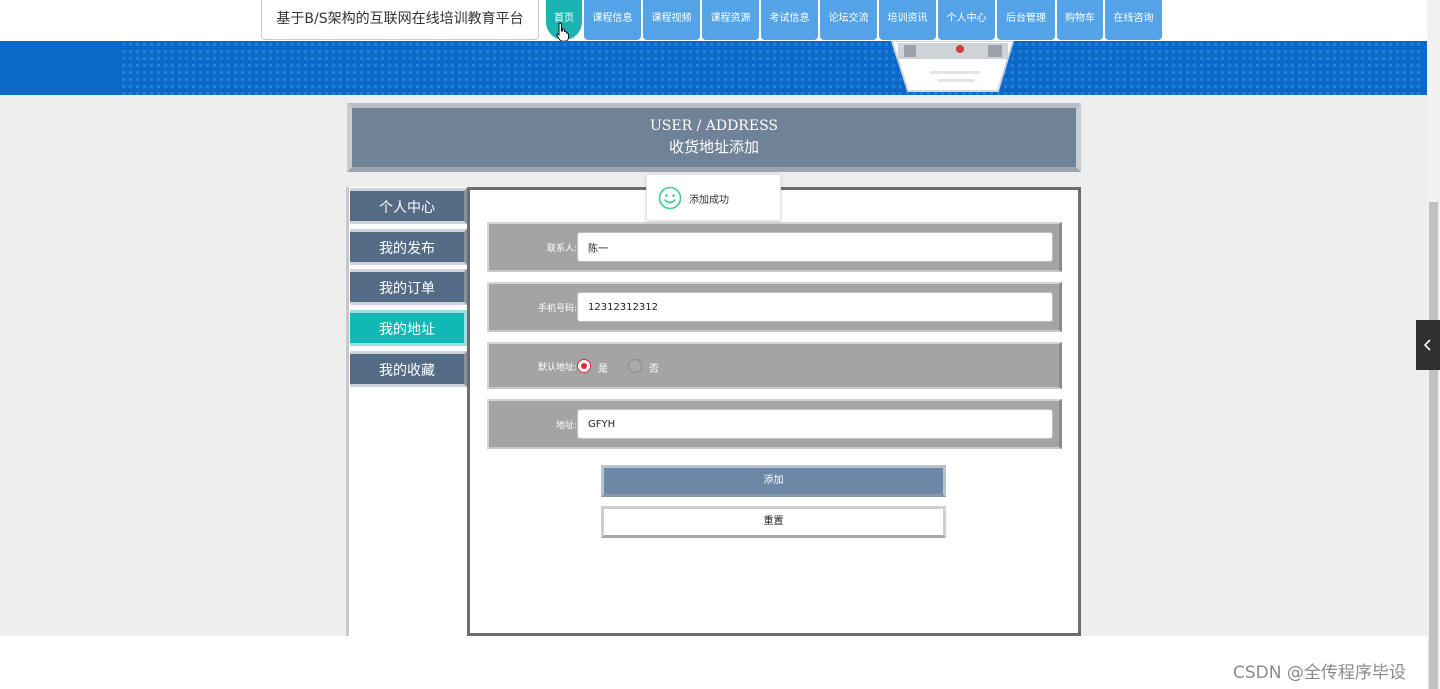 The width and height of the screenshot is (1440, 689). What do you see at coordinates (654, 369) in the screenshot?
I see `default-no-label: 否` at bounding box center [654, 369].